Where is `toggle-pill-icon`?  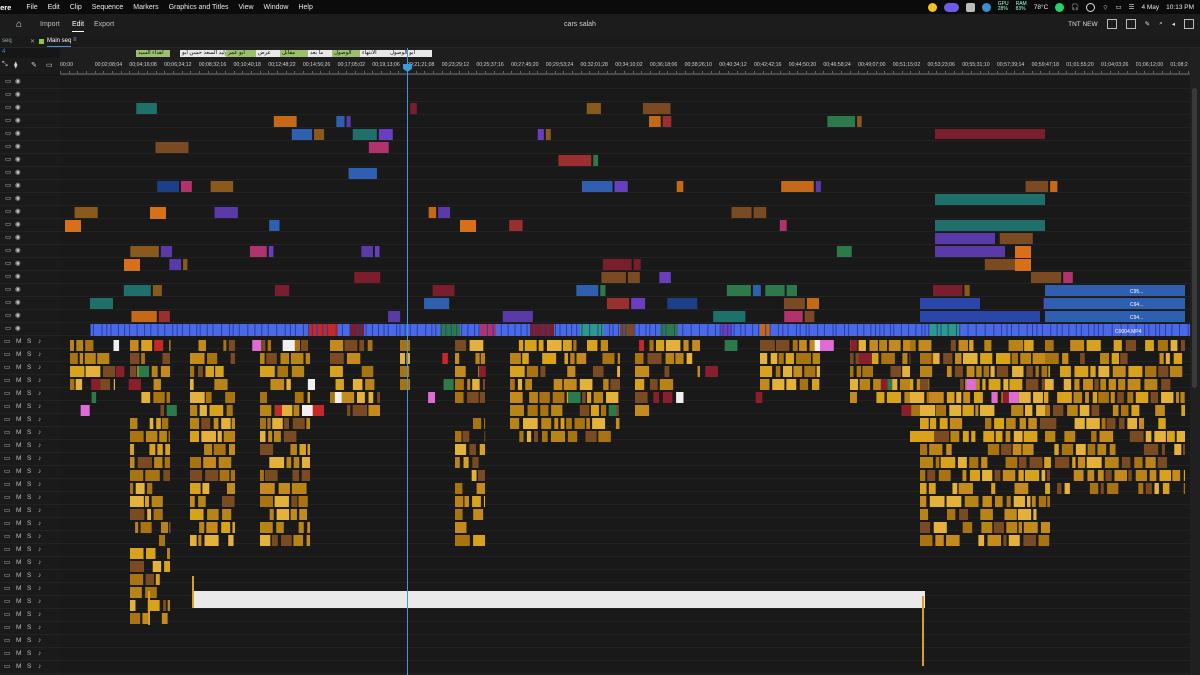 toggle-pill-icon is located at coordinates (951, 7).